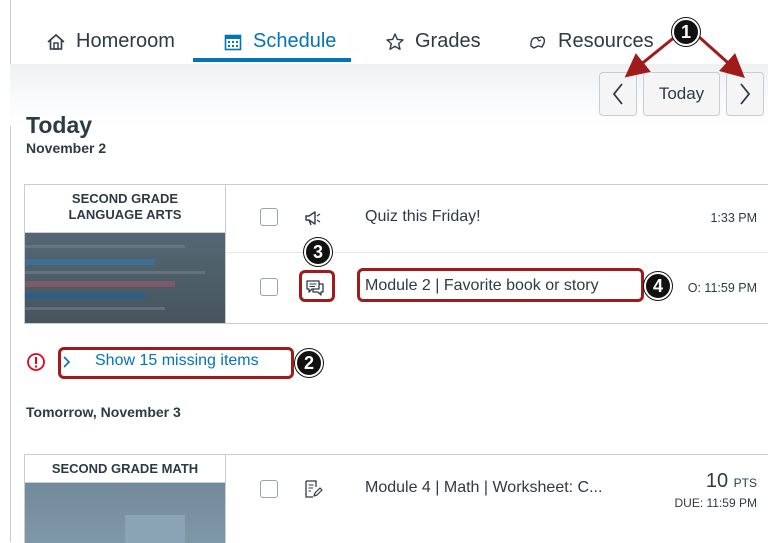 The height and width of the screenshot is (543, 768). What do you see at coordinates (177, 361) in the screenshot?
I see `show-missing-items-button: Show 15 missing items` at bounding box center [177, 361].